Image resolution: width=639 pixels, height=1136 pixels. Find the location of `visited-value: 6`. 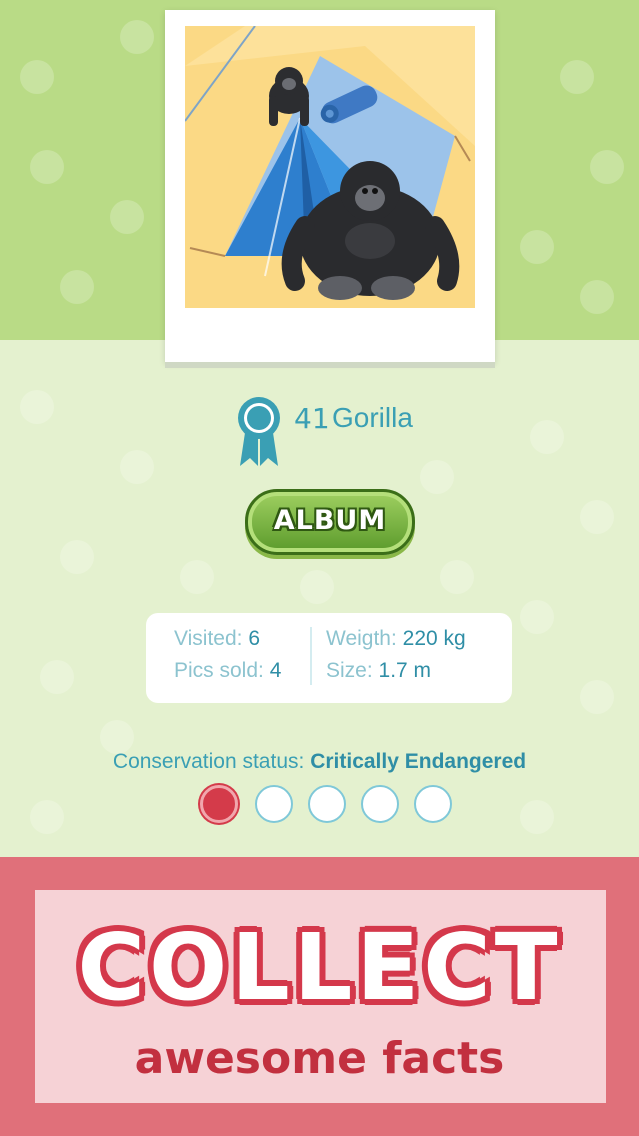

visited-value: 6 is located at coordinates (254, 638).